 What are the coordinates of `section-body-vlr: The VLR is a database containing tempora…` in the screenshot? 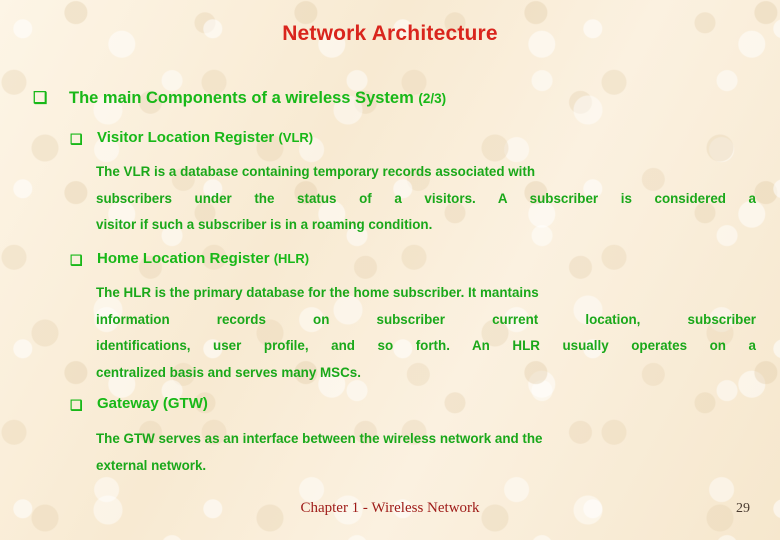 It's located at (426, 199).